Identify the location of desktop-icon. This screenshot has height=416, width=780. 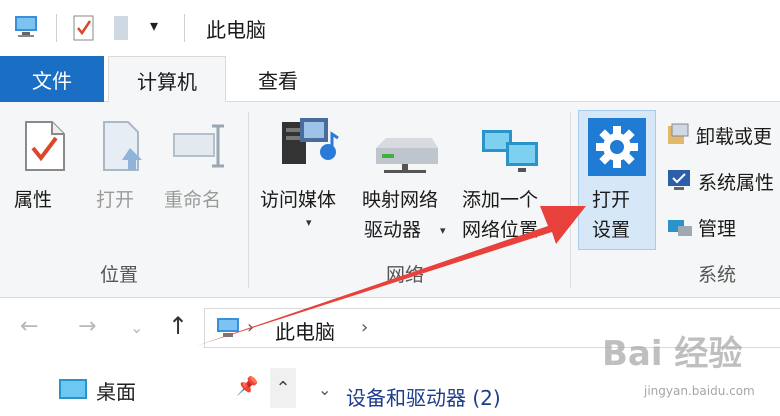
(73, 391).